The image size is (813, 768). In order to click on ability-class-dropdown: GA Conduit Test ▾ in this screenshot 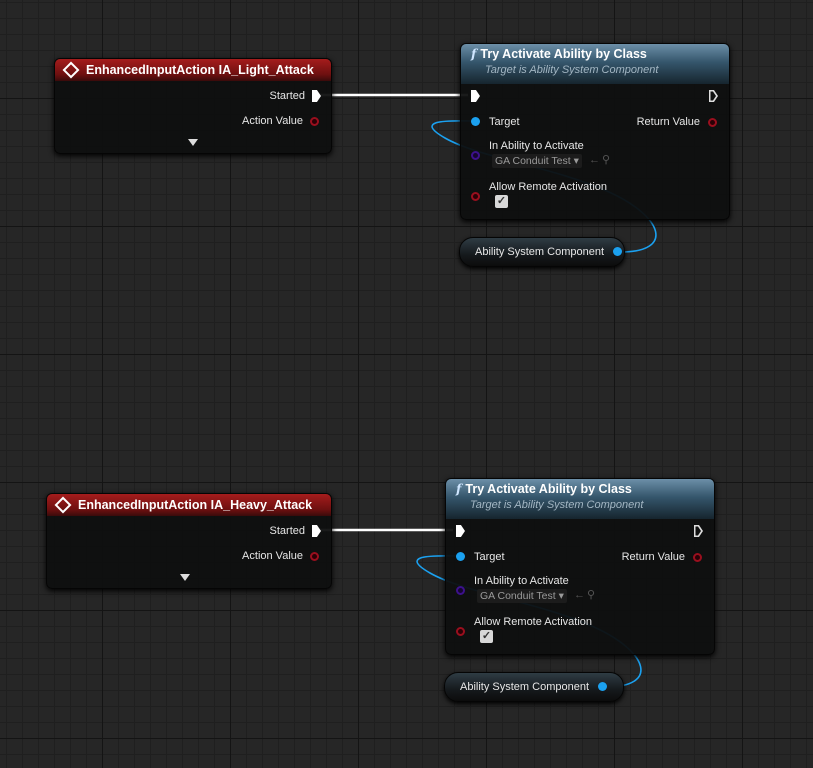, I will do `click(522, 596)`.